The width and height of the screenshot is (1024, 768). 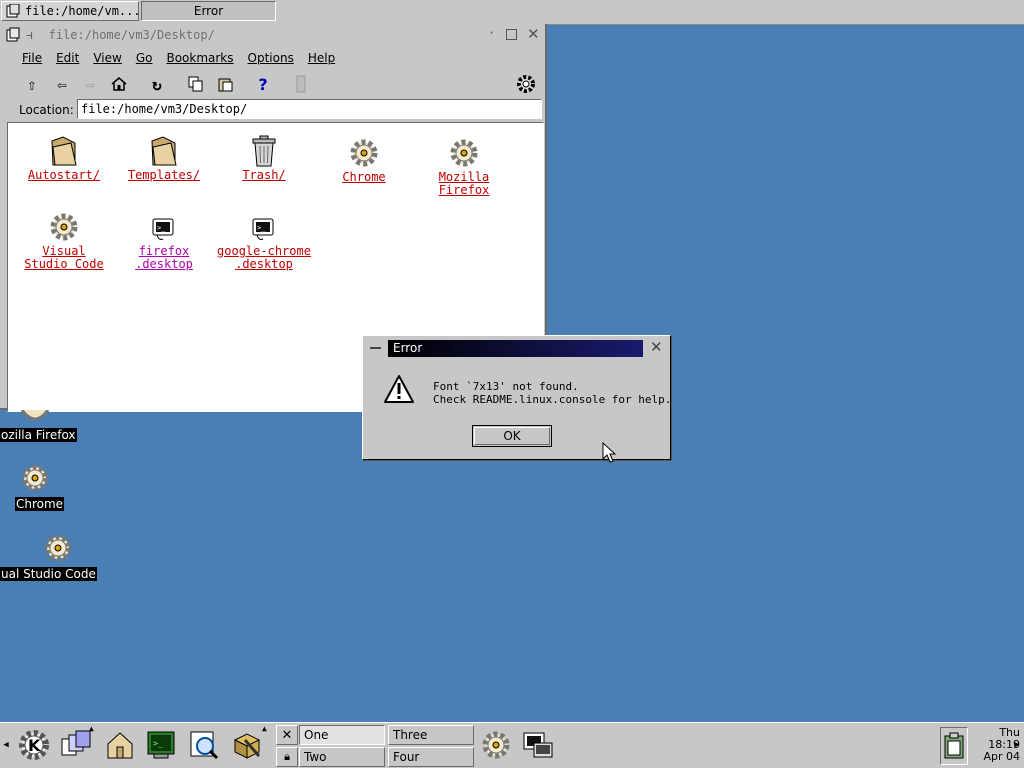 I want to click on desktop-label: Two, so click(x=315, y=757).